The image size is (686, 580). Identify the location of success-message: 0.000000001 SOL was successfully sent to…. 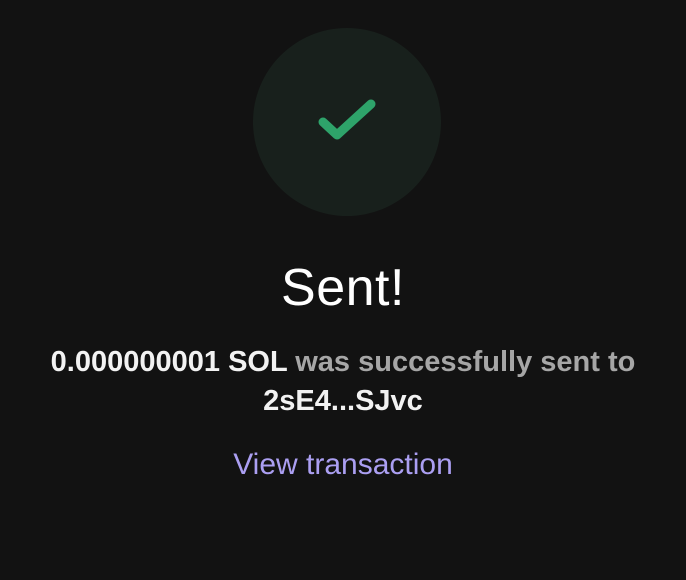
(343, 382).